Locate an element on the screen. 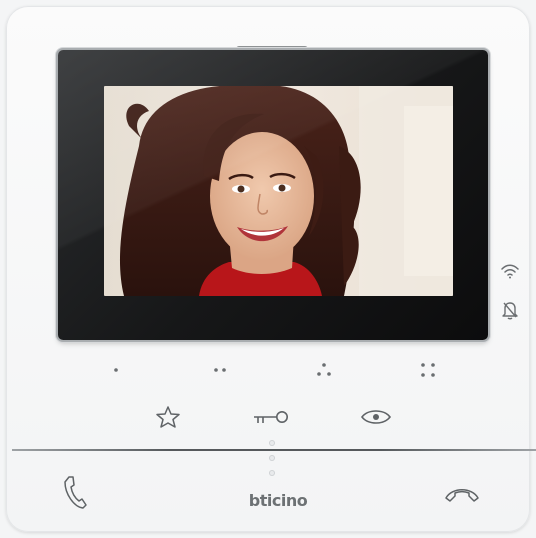 This screenshot has width=536, height=538. answer-call-icon is located at coordinates (74, 492).